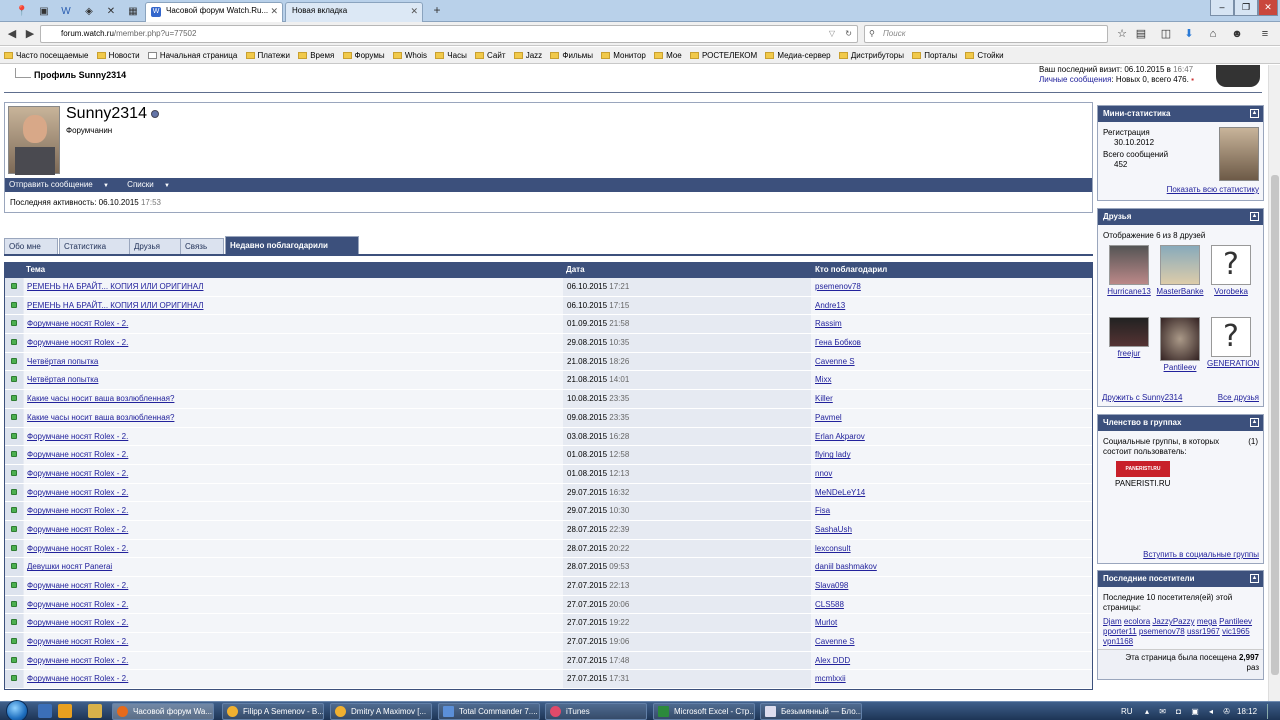 Image resolution: width=1280 pixels, height=720 pixels. Describe the element at coordinates (62, 379) in the screenshot. I see `topic-link: Четвёртая попытка` at that location.